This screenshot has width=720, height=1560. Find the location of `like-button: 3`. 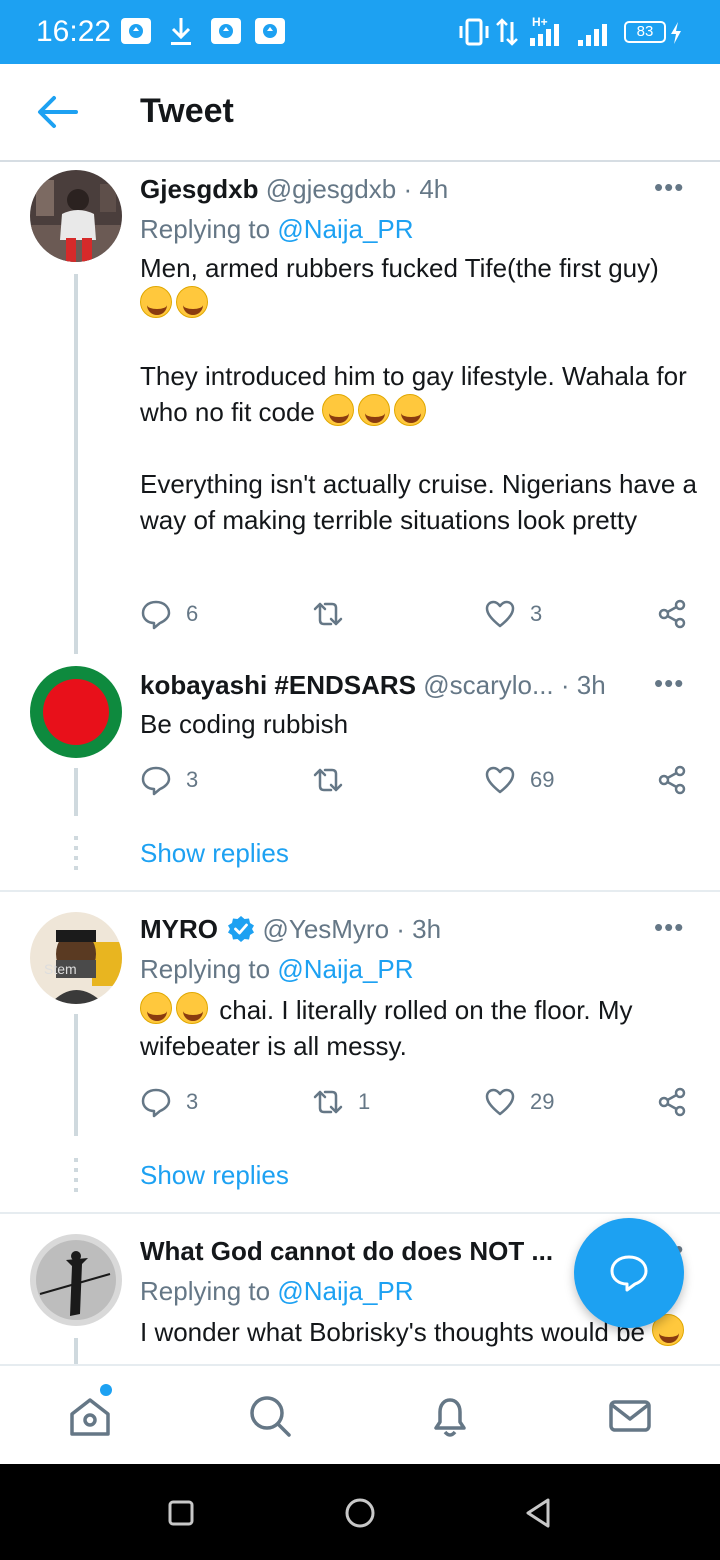

like-button: 3 is located at coordinates (513, 614).